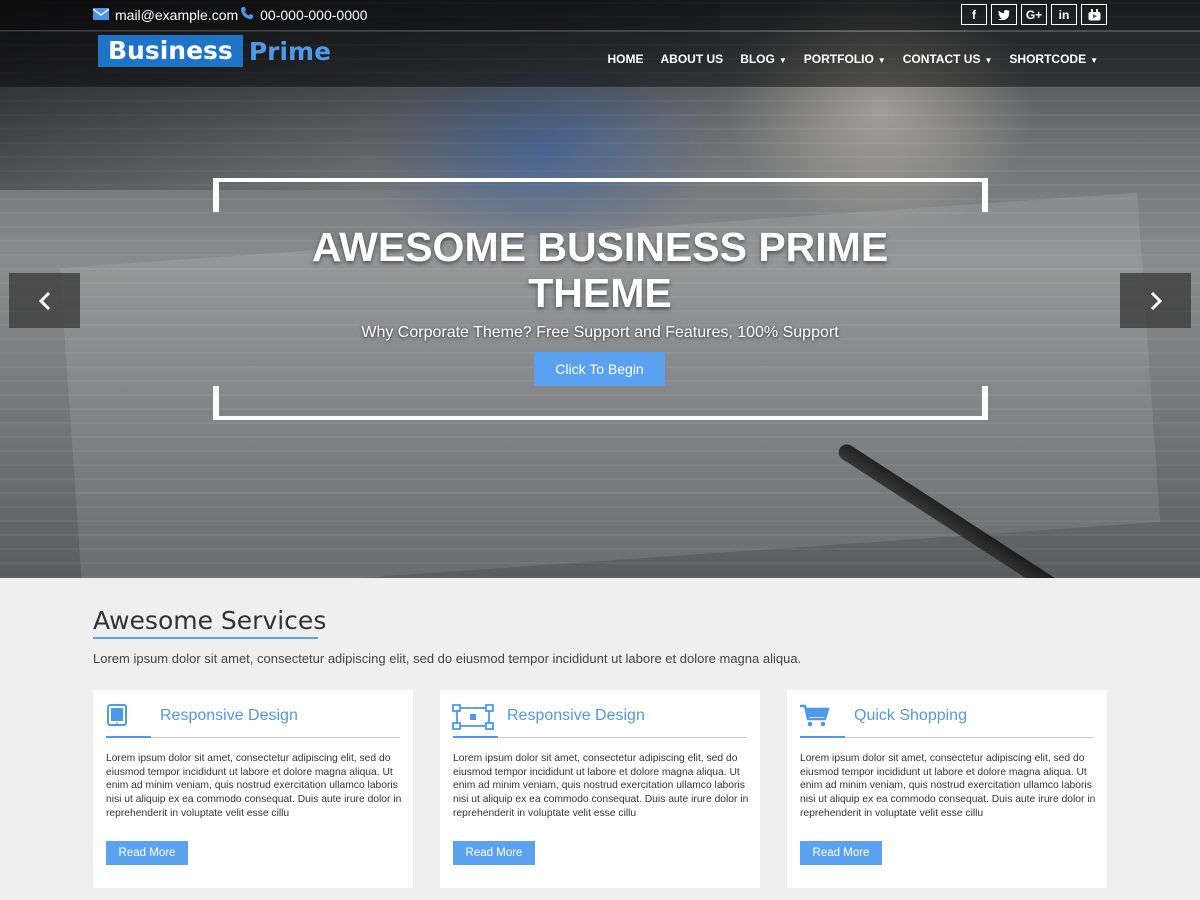 The width and height of the screenshot is (1200, 900). What do you see at coordinates (763, 59) in the screenshot?
I see `nav-item-blog: BLOG ▼` at bounding box center [763, 59].